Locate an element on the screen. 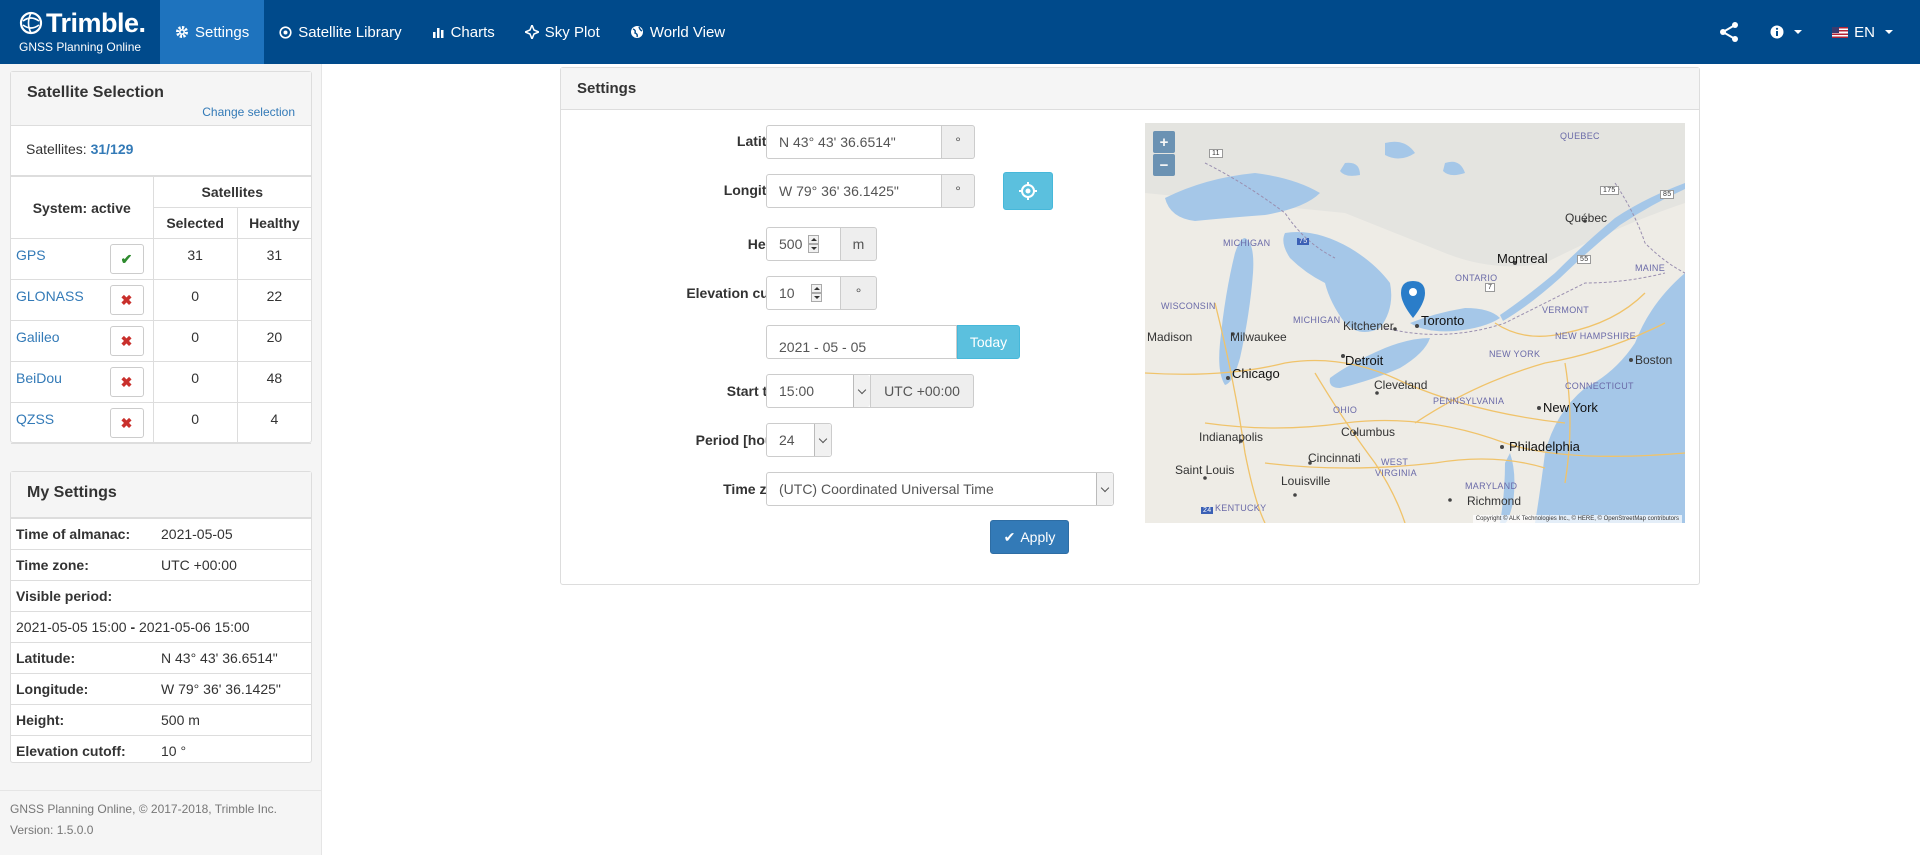  satellite-count-label: Satellites: is located at coordinates (56, 149).